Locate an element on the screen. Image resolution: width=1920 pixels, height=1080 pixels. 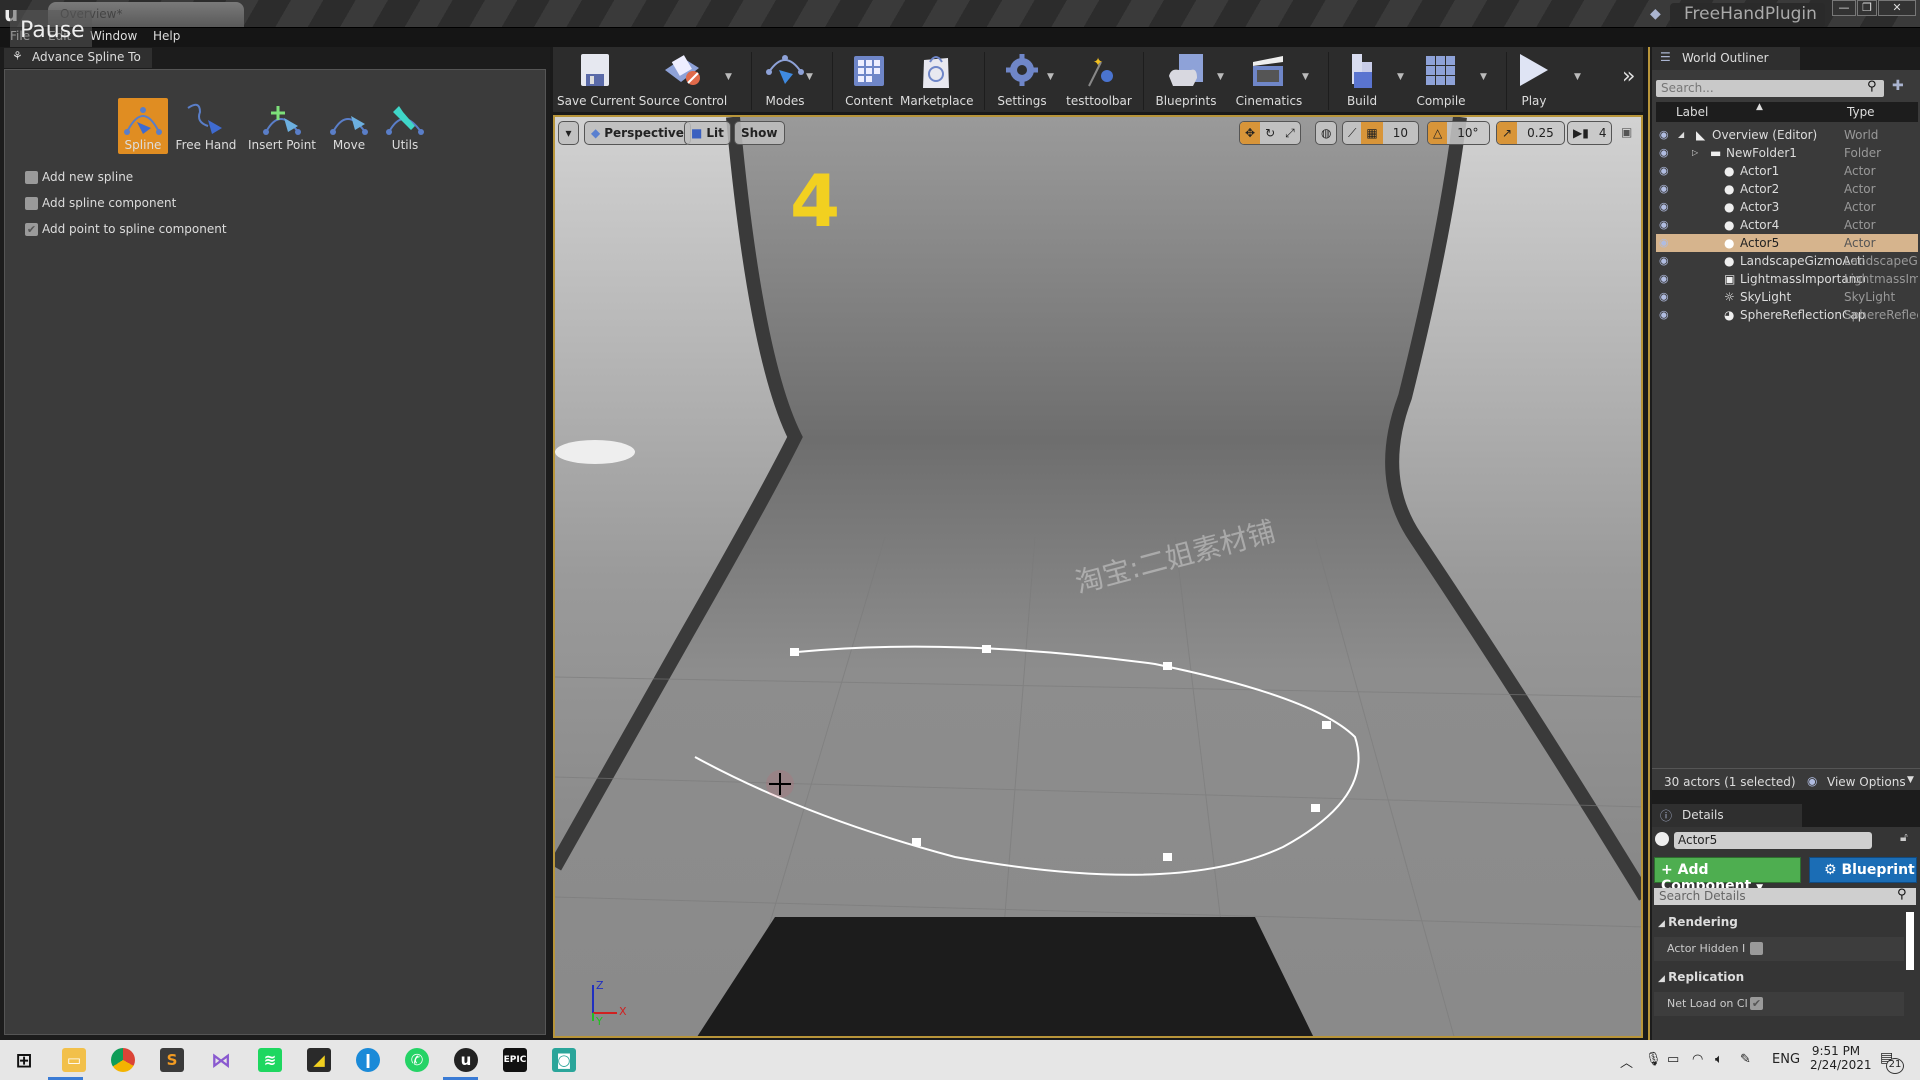
lit-button: ■ Lit is located at coordinates (707, 133).